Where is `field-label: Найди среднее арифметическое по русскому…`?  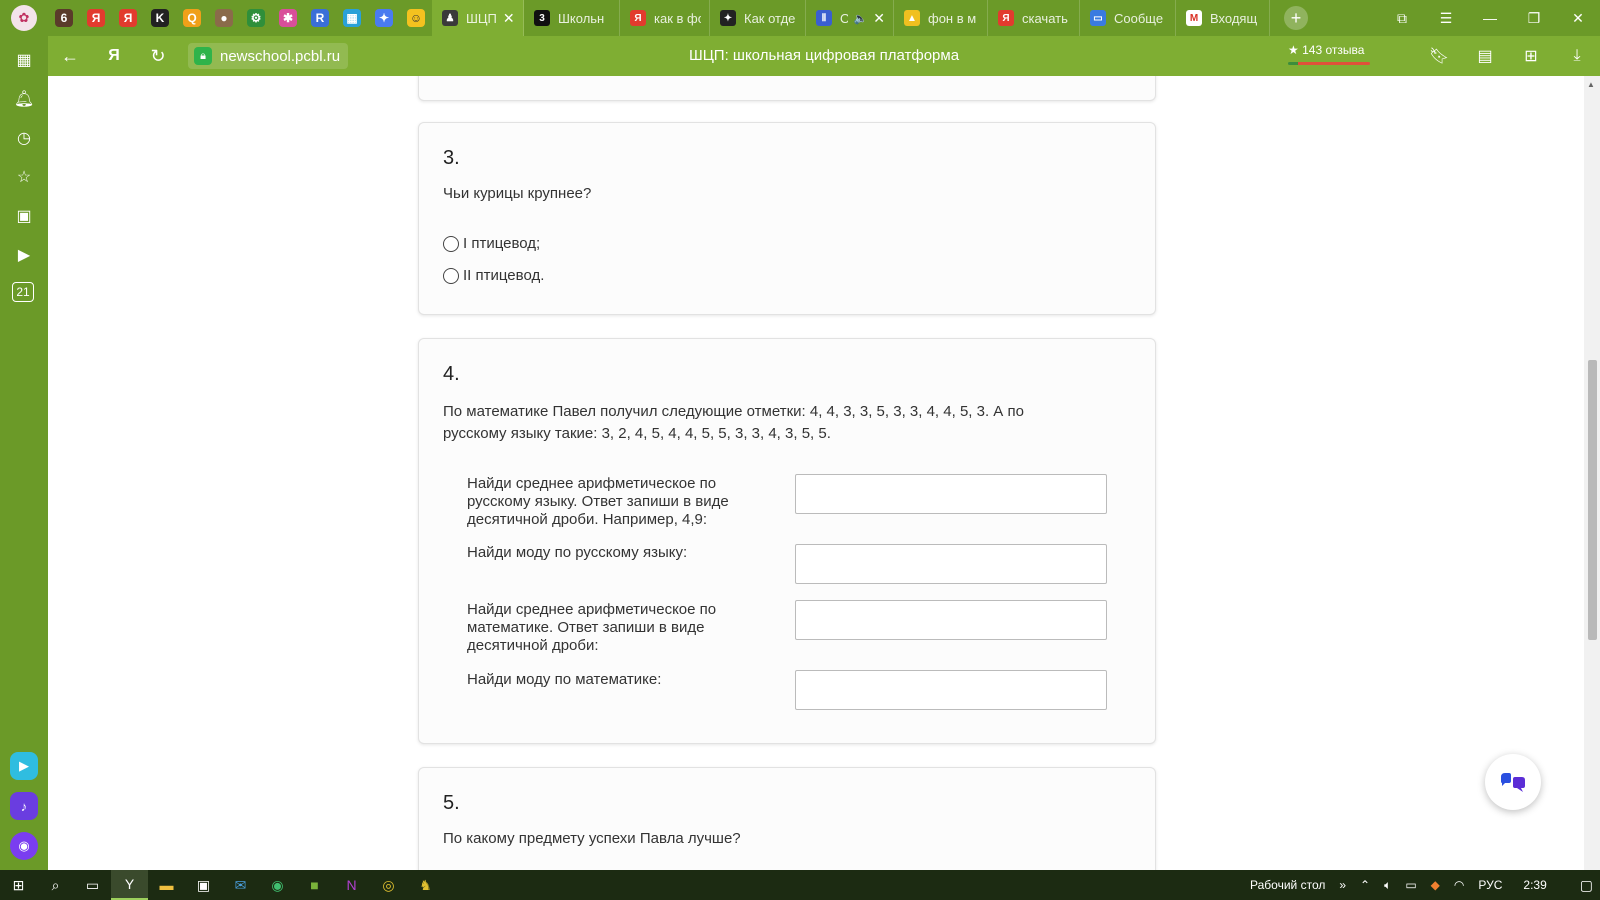
field-label: Найди среднее арифметическое по русскому… is located at coordinates (598, 501).